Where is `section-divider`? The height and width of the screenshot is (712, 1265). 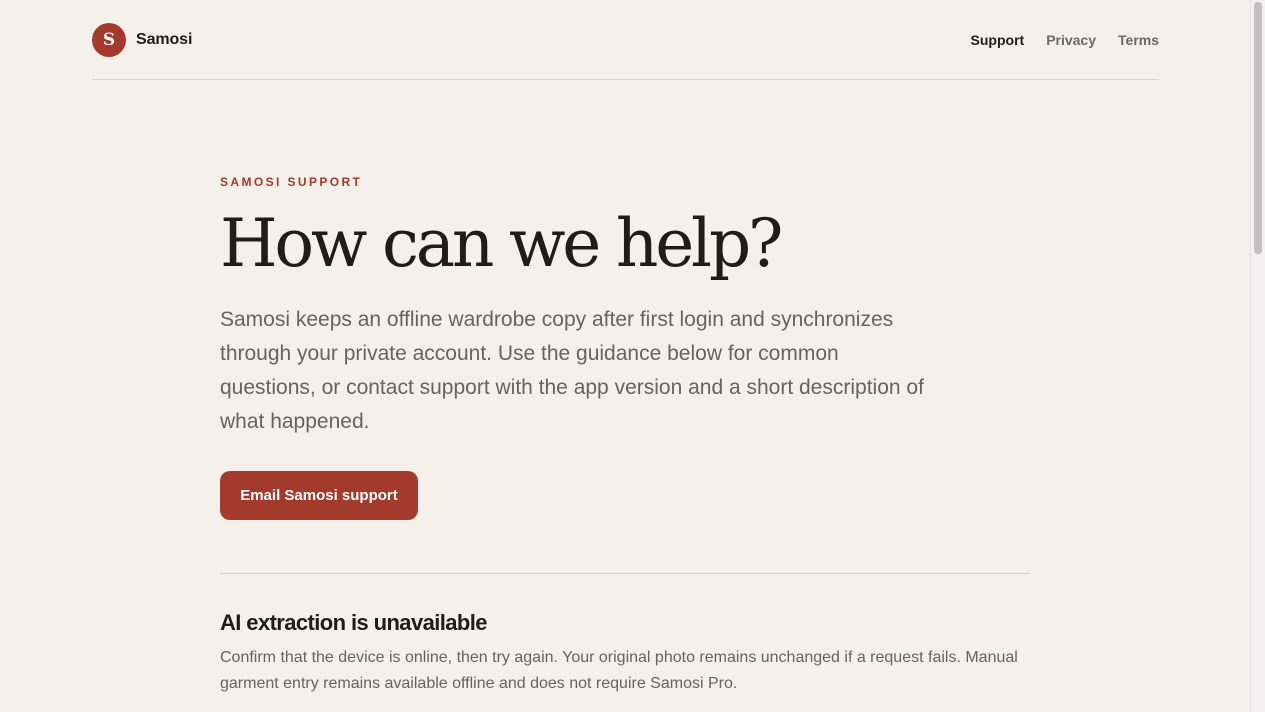
section-divider is located at coordinates (625, 573).